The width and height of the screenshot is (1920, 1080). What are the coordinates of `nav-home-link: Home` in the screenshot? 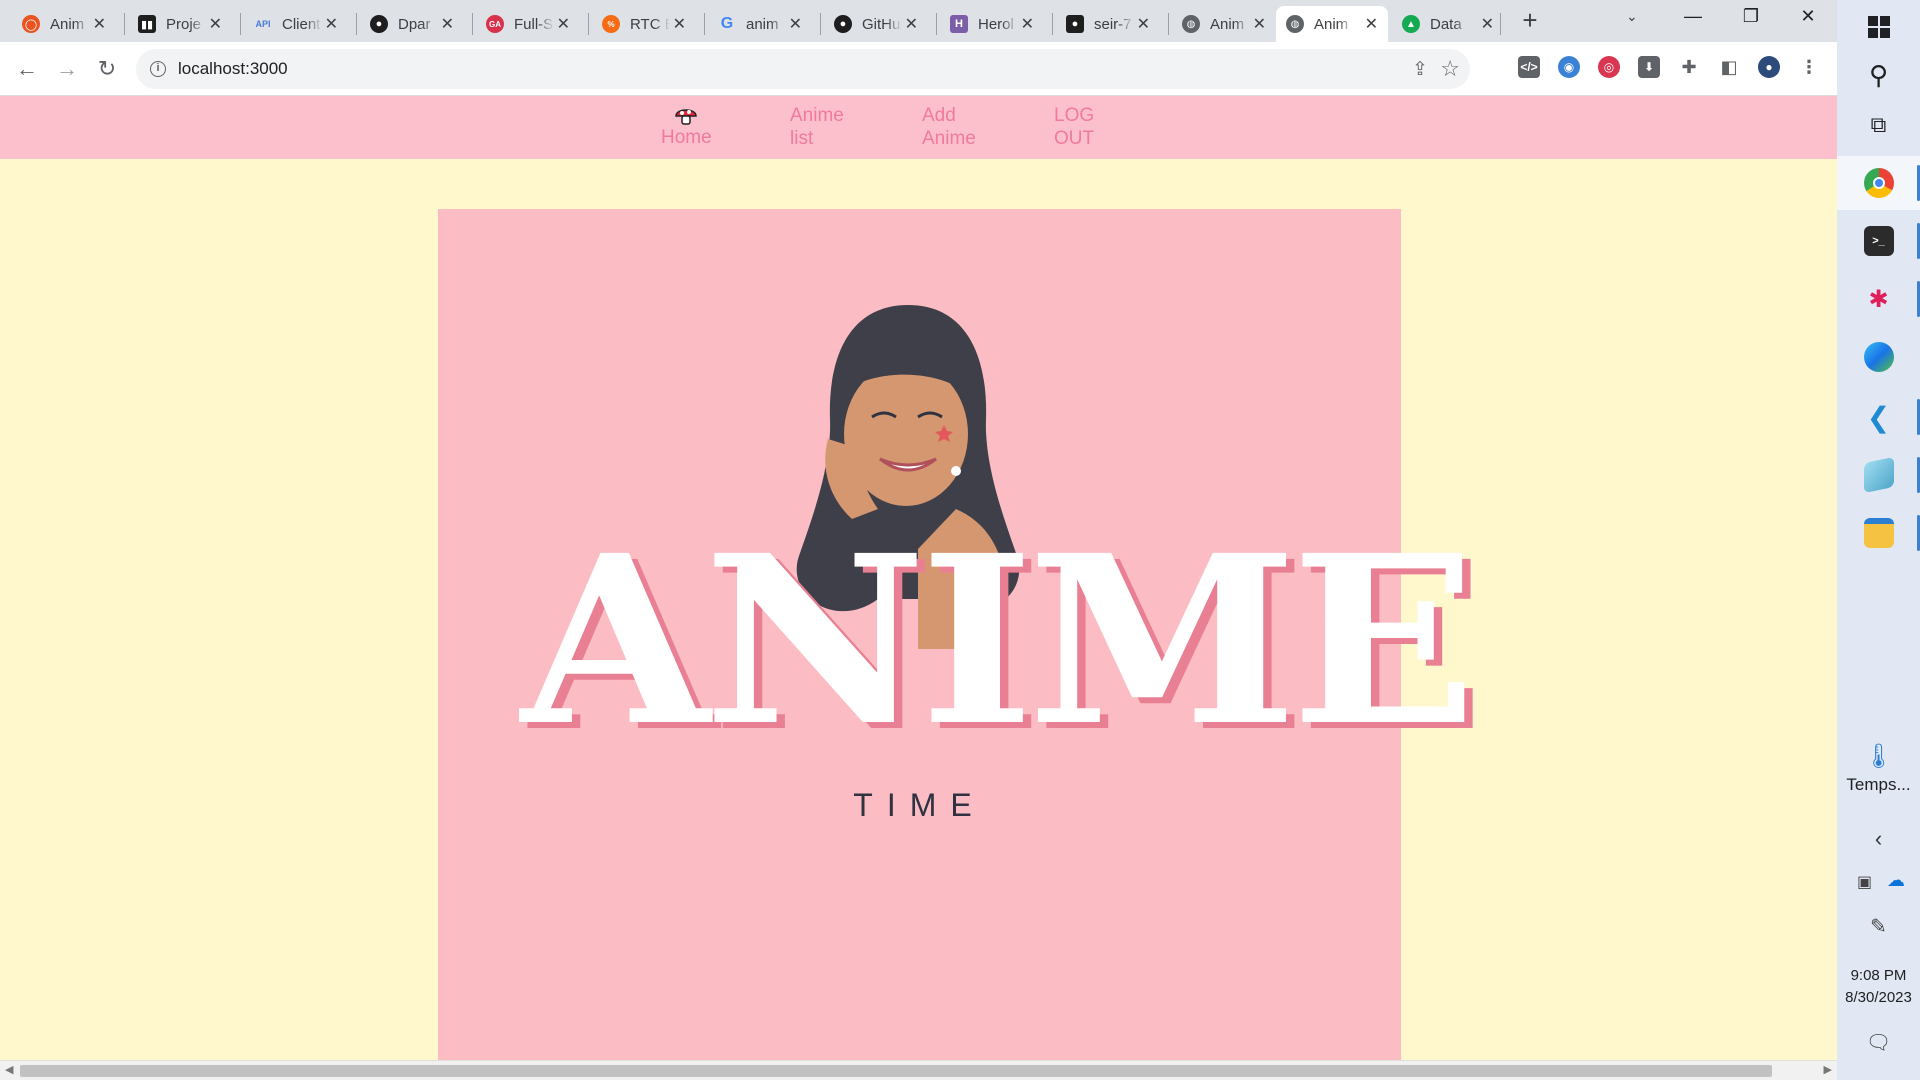 It's located at (686, 126).